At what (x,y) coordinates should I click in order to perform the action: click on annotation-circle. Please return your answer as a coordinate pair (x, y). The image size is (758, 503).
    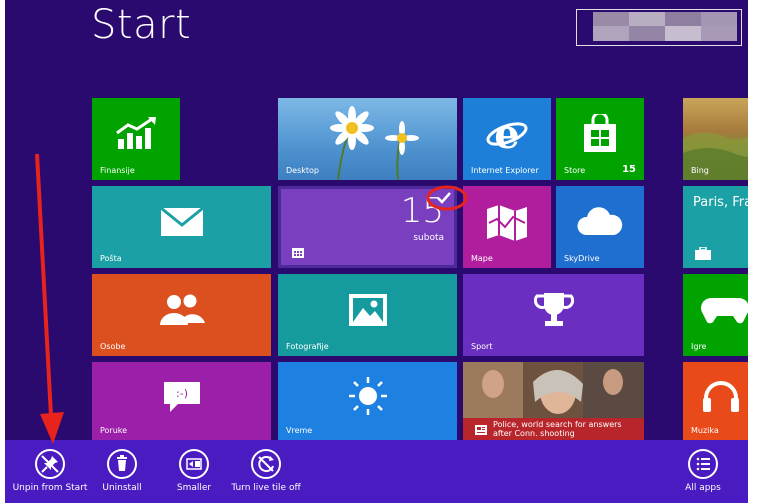
    Looking at the image, I should click on (447, 198).